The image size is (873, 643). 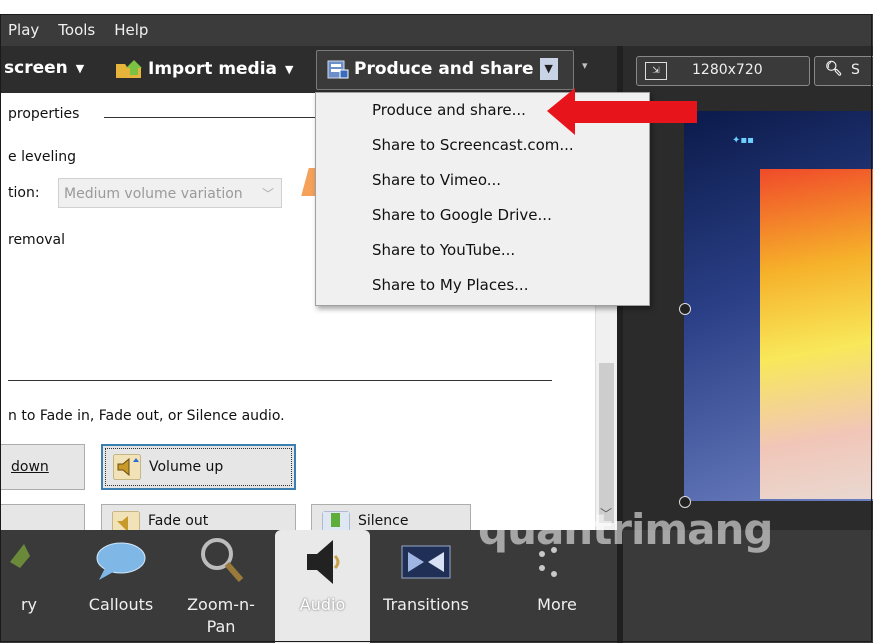 I want to click on preview-poster-image, so click(x=816, y=334).